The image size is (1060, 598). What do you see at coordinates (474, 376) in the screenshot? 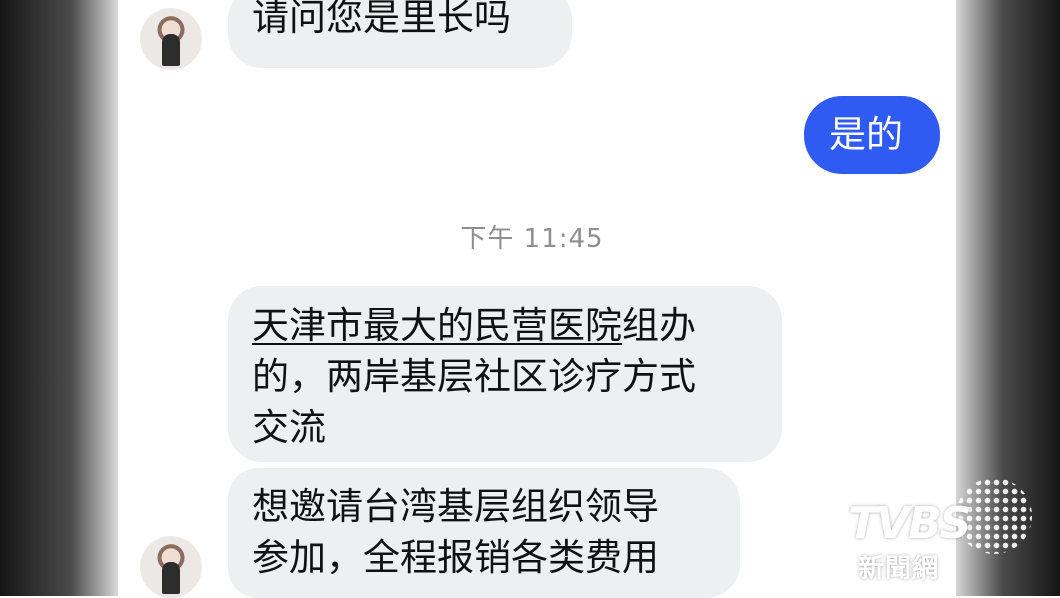
I see `message-line: 的，两岸基层社区诊疗方式` at bounding box center [474, 376].